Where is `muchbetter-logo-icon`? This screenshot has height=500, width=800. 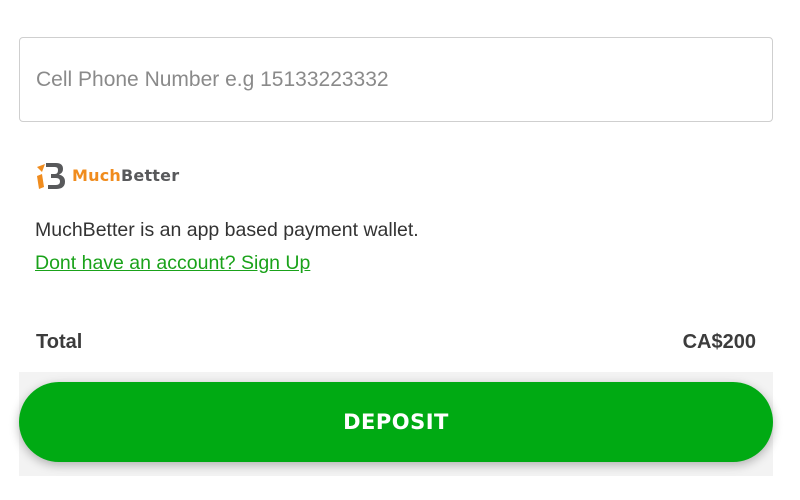 muchbetter-logo-icon is located at coordinates (51, 176).